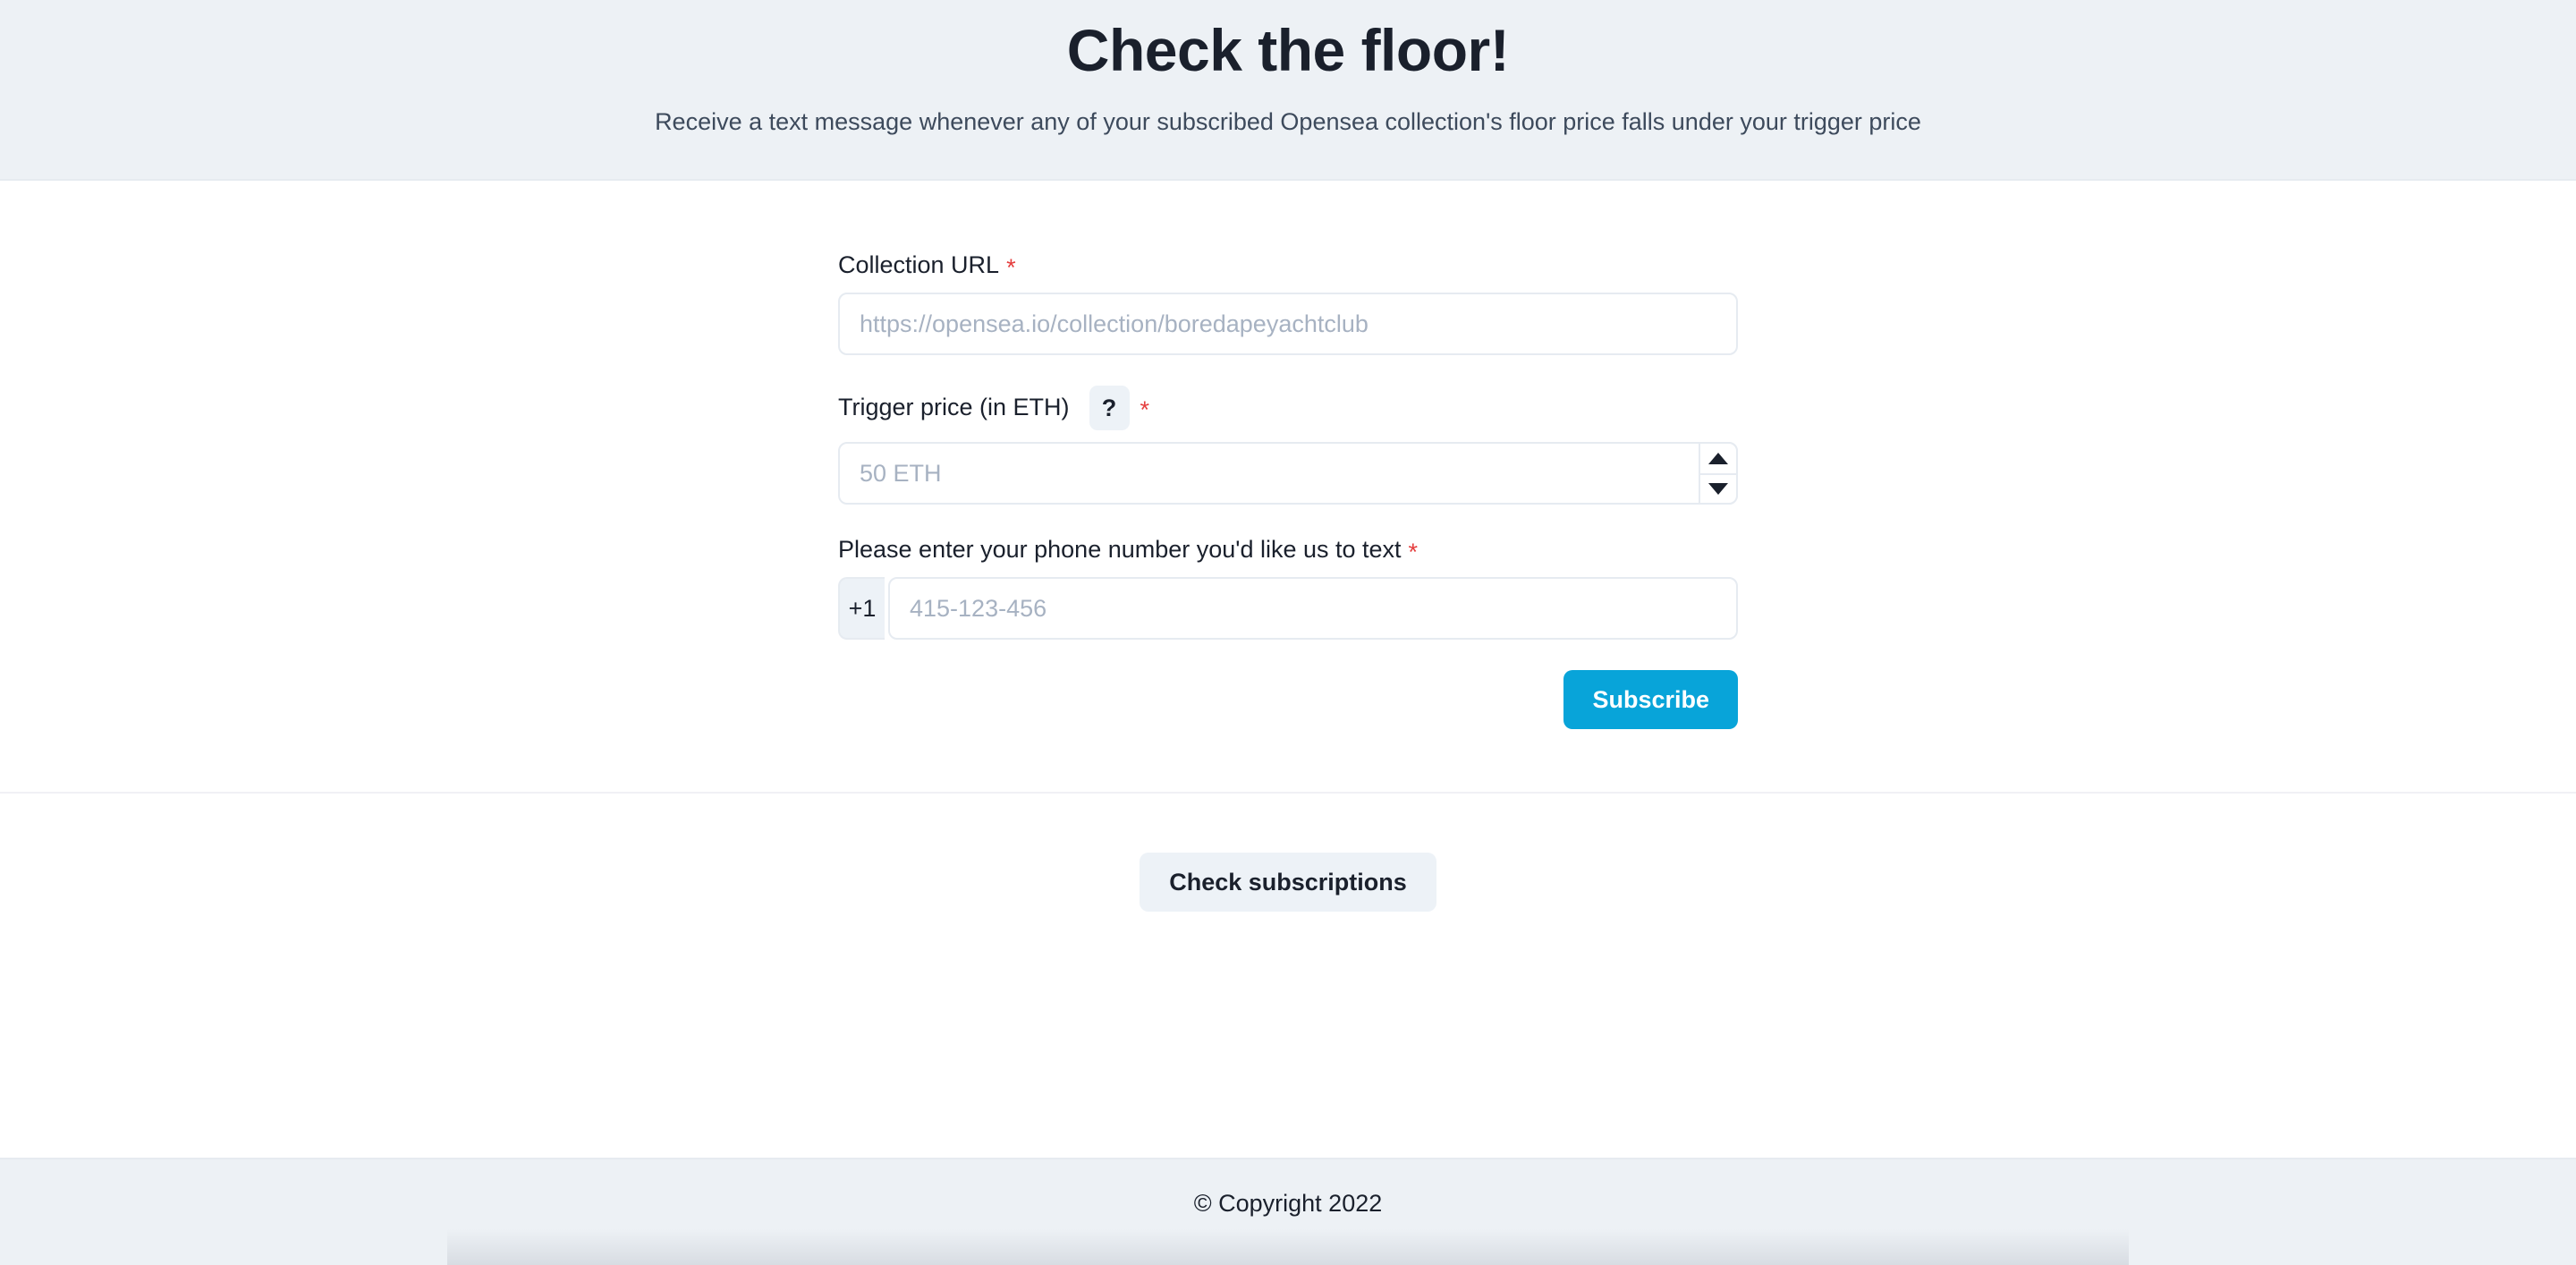  I want to click on collection-url-label-row: Collection URL *, so click(1288, 265).